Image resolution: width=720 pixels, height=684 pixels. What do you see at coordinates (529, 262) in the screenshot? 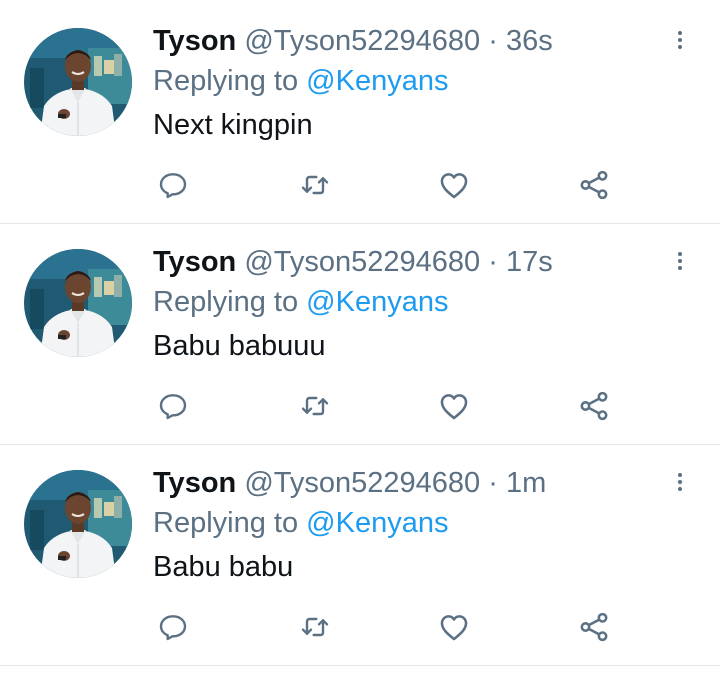
I see `timestamp: 17s` at bounding box center [529, 262].